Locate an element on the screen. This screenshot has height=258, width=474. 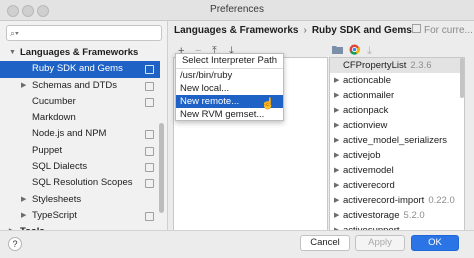
chevron-down-icon: ▼ is located at coordinates (12, 53).